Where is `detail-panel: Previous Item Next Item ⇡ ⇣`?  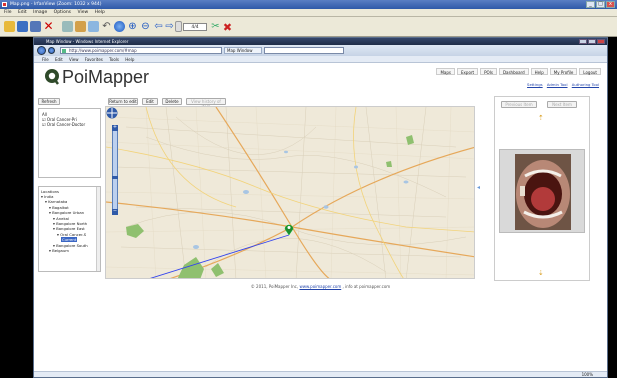 detail-panel: Previous Item Next Item ⇡ ⇣ is located at coordinates (542, 188).